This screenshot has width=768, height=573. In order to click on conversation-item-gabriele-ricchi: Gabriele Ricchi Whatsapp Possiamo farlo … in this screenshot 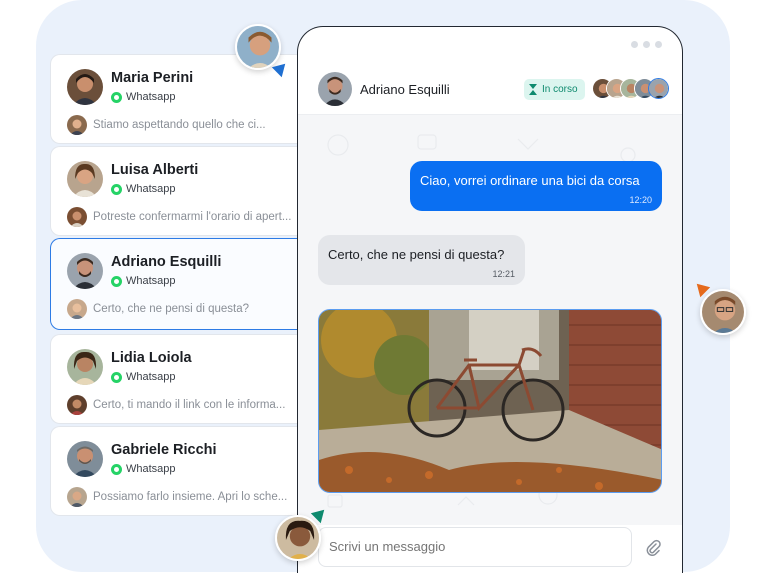, I will do `click(174, 471)`.